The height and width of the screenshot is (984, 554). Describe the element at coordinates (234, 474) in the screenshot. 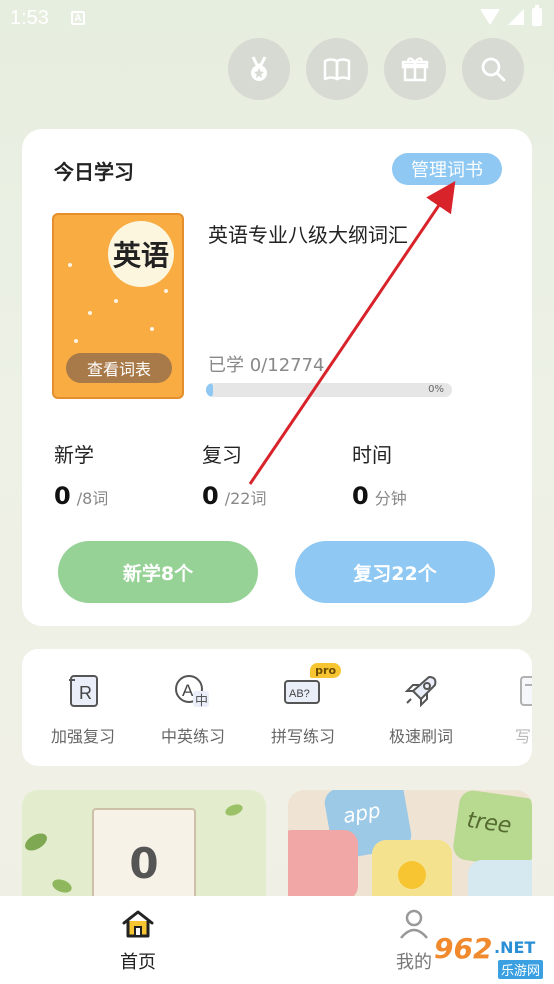

I see `stat-review: 复习 0 /22词` at that location.